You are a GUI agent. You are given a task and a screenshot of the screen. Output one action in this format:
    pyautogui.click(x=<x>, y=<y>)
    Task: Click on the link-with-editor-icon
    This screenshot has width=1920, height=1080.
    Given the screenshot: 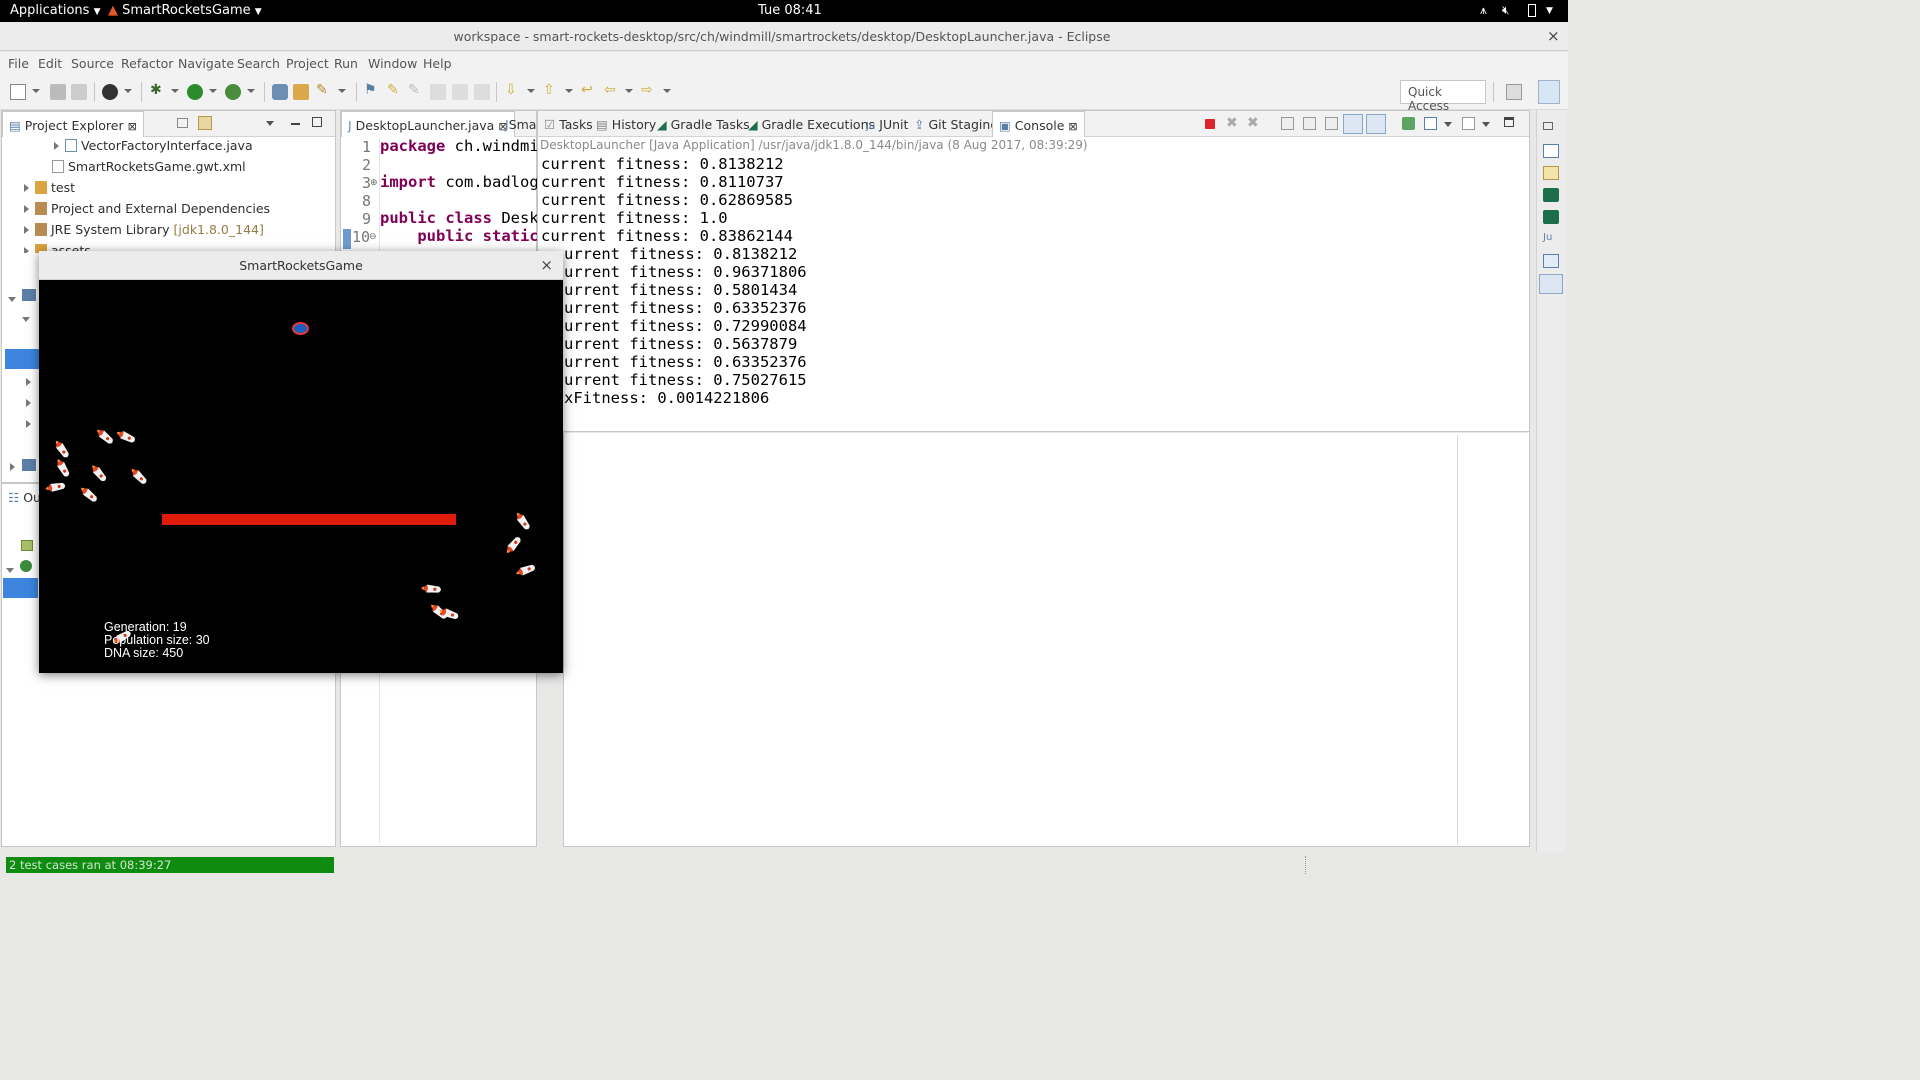 What is the action you would take?
    pyautogui.click(x=205, y=123)
    